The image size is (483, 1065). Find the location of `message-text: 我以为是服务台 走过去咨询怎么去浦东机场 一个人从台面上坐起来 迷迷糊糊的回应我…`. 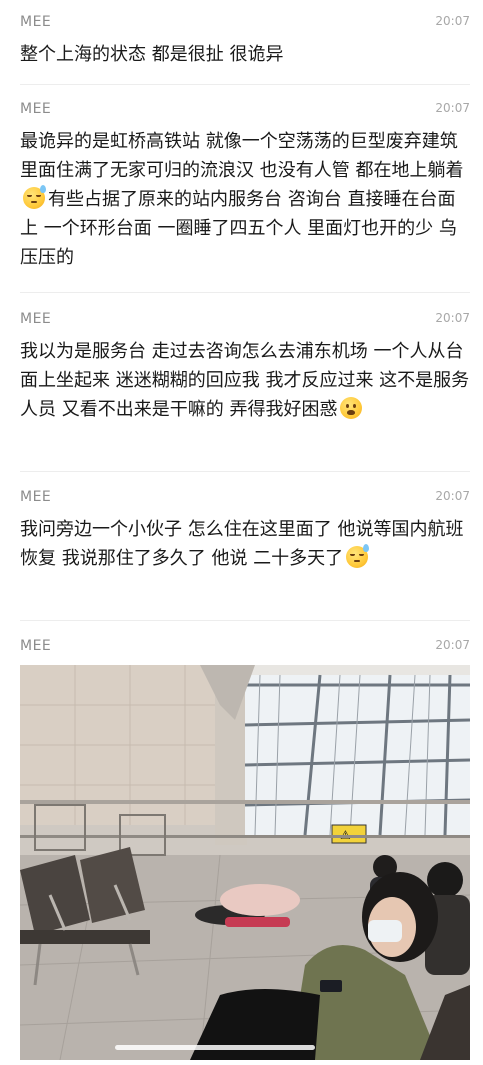

message-text: 我以为是服务台 走过去咨询怎么去浦东机场 一个人从台面上坐起来 迷迷糊糊的回应我… is located at coordinates (245, 380).